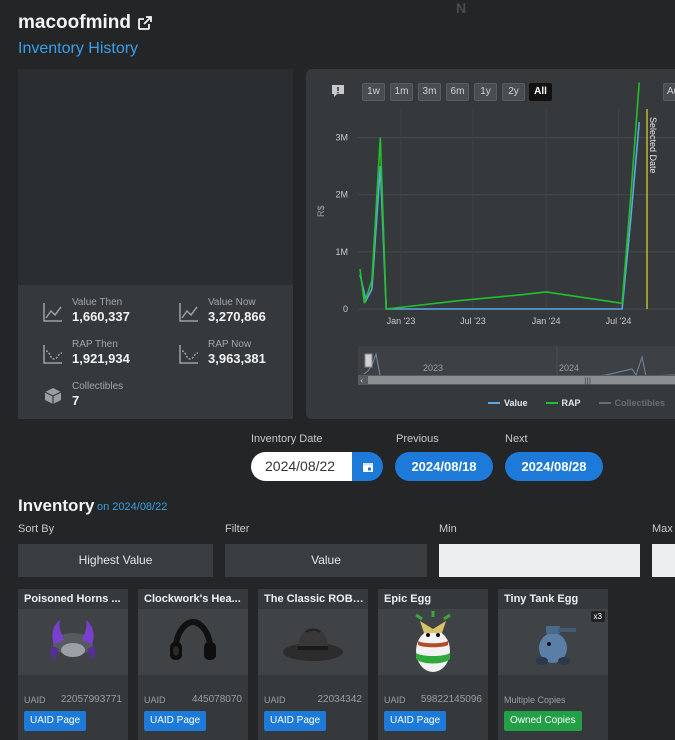  What do you see at coordinates (448, 529) in the screenshot?
I see `min-label: Min` at bounding box center [448, 529].